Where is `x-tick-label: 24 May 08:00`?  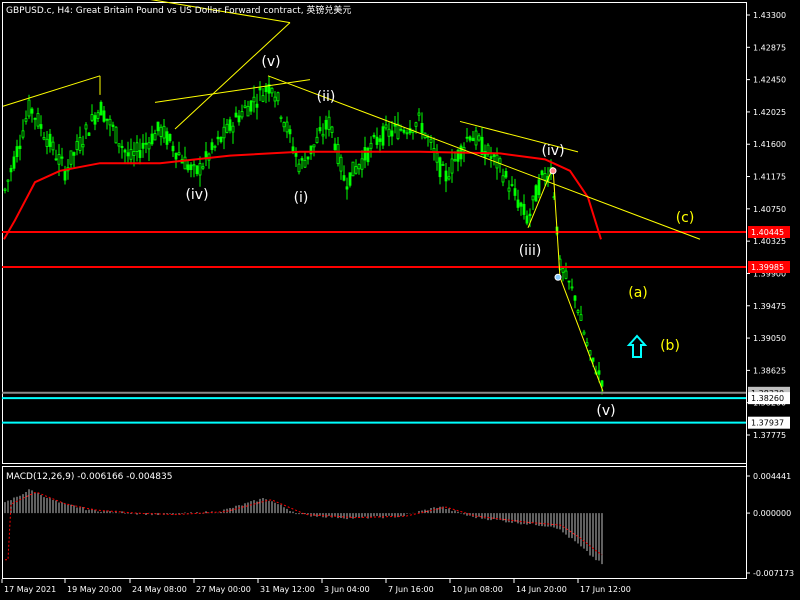
x-tick-label: 24 May 08:00 is located at coordinates (159, 589).